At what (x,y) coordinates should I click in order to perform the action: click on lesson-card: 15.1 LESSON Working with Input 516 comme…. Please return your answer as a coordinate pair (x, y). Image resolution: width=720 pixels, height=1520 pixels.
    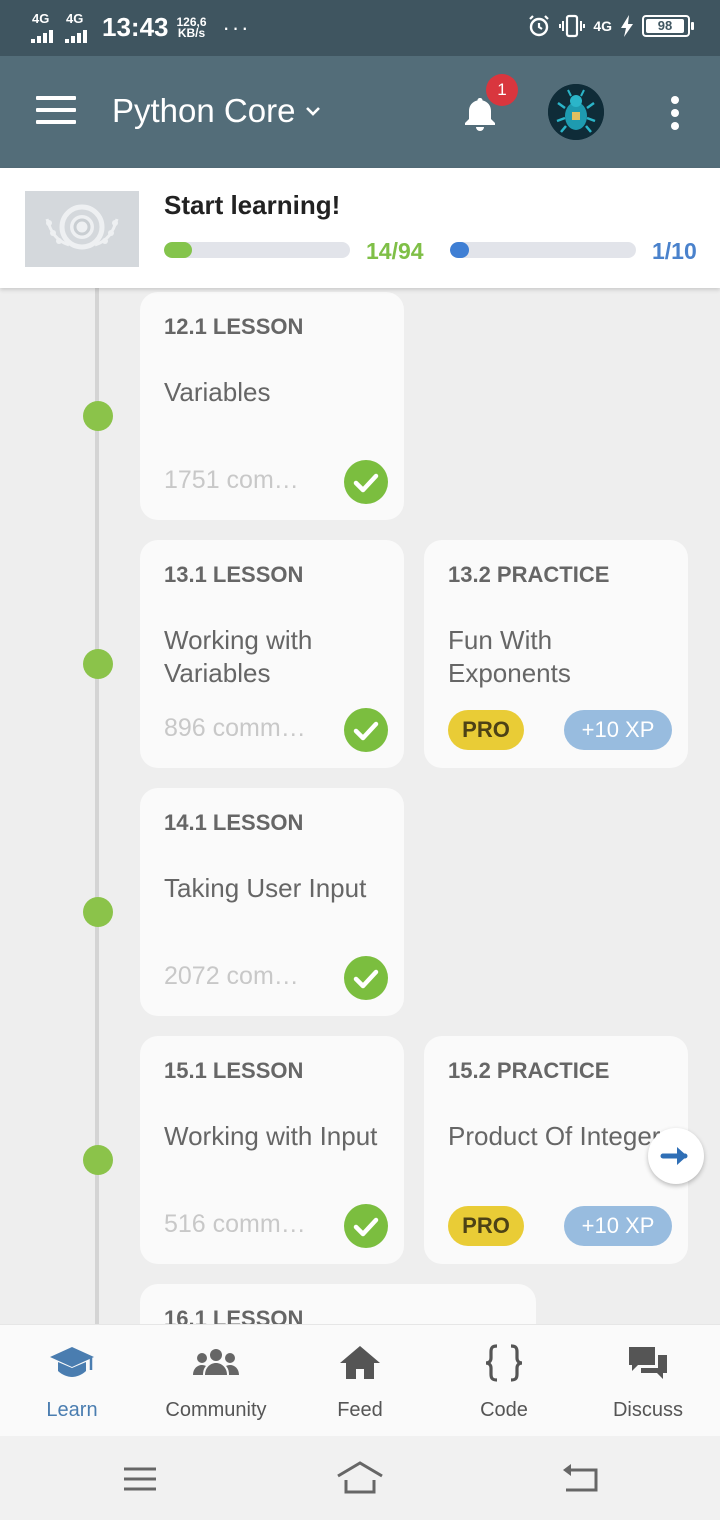
    Looking at the image, I should click on (272, 1150).